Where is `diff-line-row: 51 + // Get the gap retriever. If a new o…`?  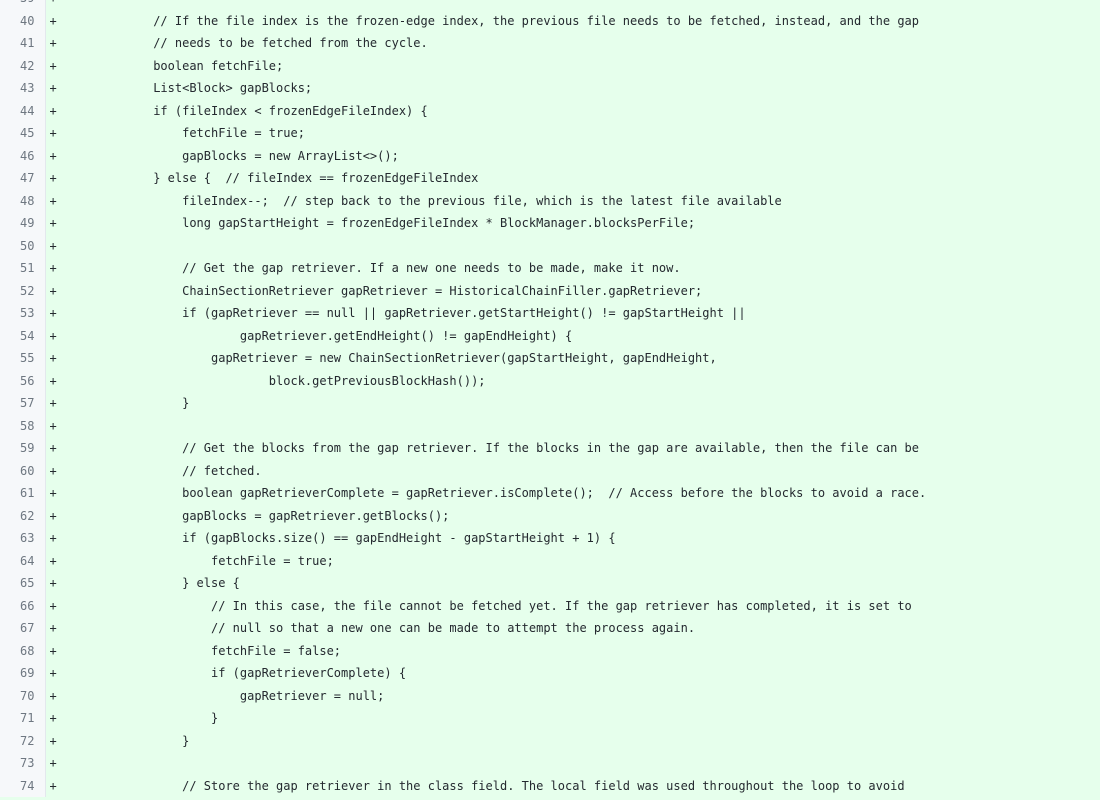
diff-line-row: 51 + // Get the gap retriever. If a new o… is located at coordinates (550, 268).